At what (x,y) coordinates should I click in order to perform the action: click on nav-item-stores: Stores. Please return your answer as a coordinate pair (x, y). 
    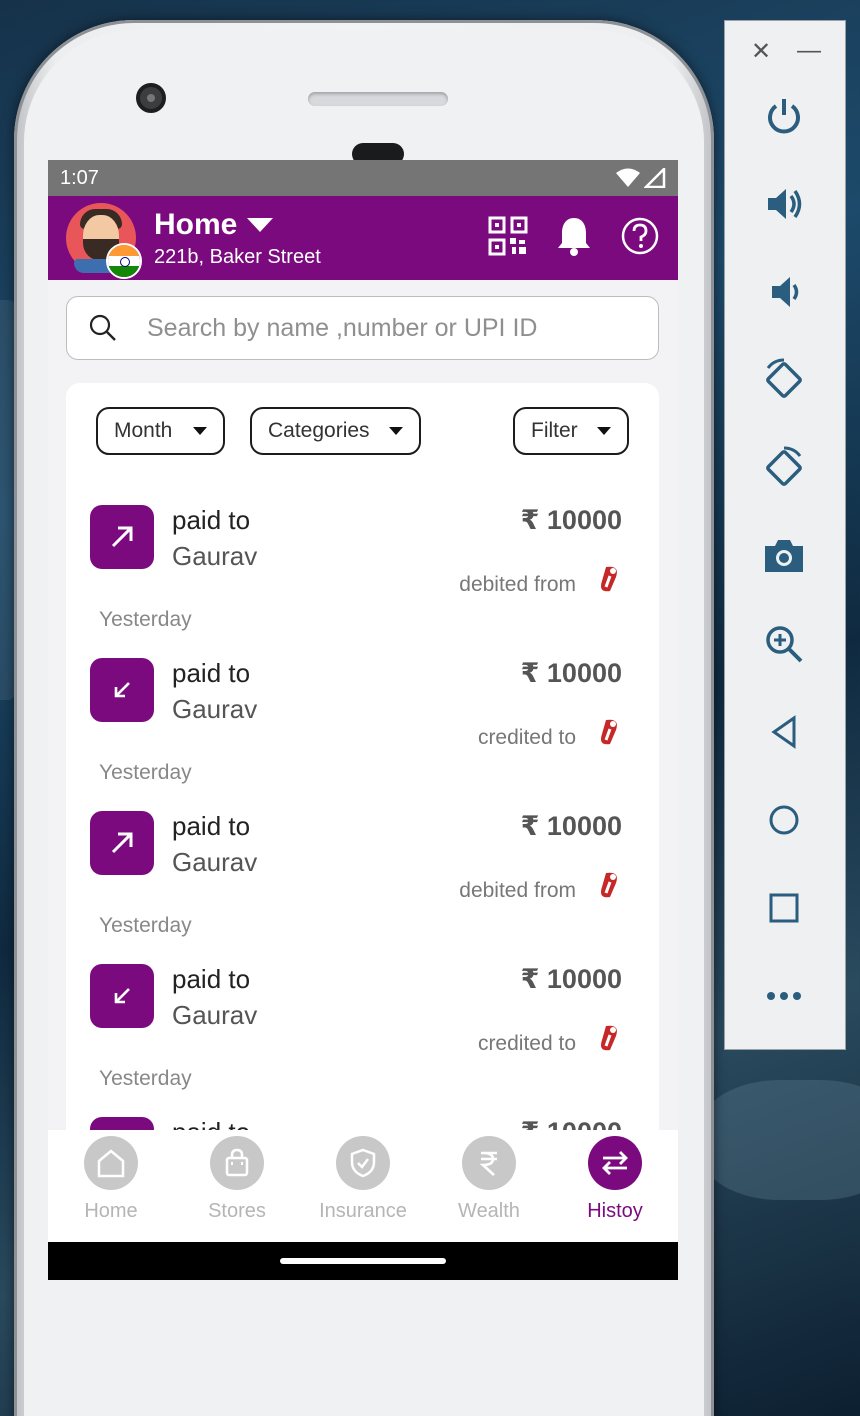
    Looking at the image, I should click on (237, 1186).